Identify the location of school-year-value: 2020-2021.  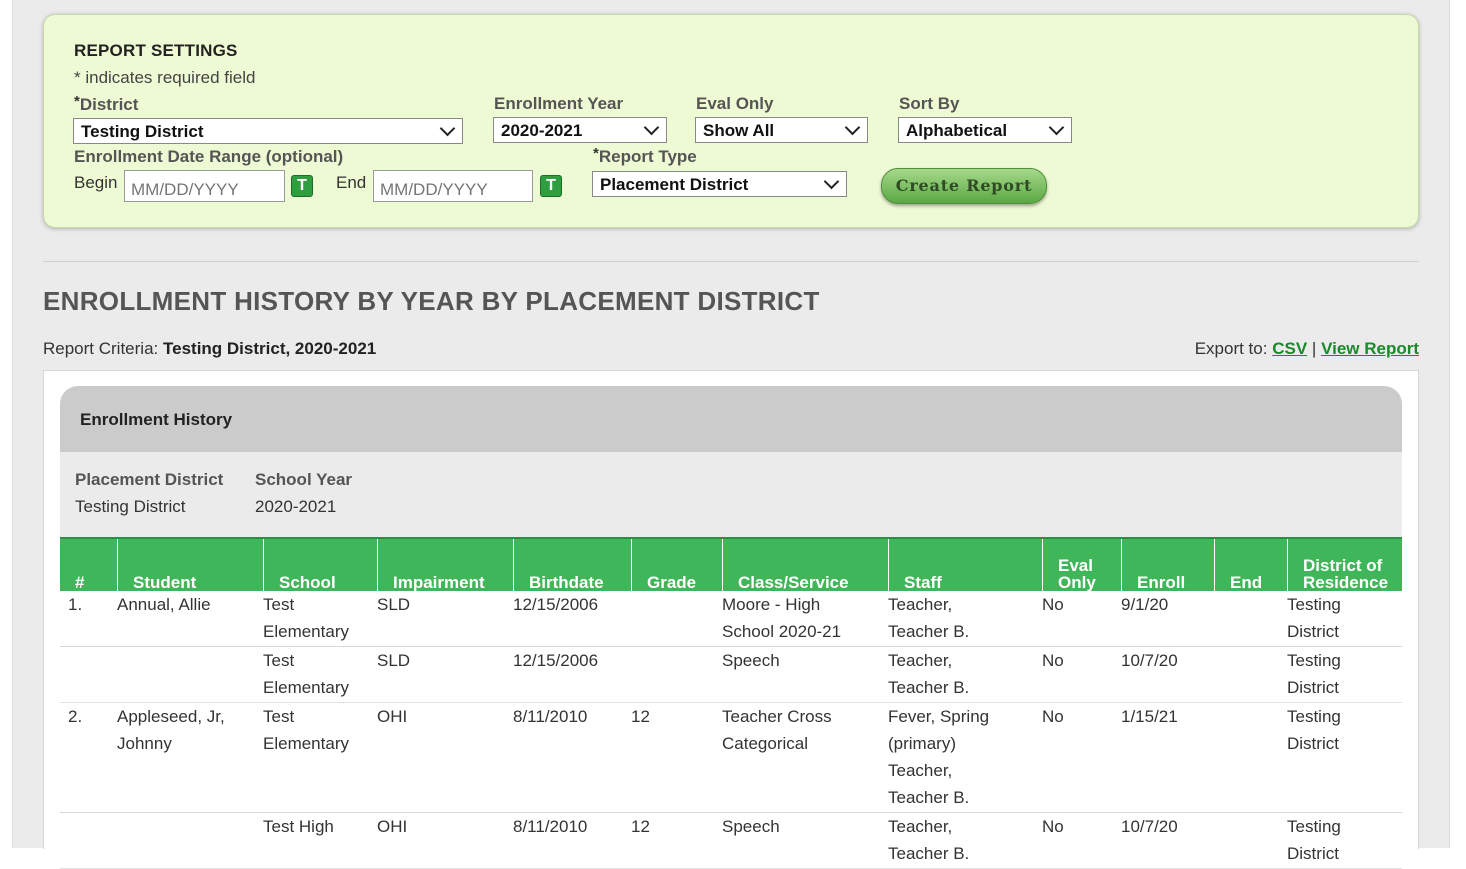
(296, 506).